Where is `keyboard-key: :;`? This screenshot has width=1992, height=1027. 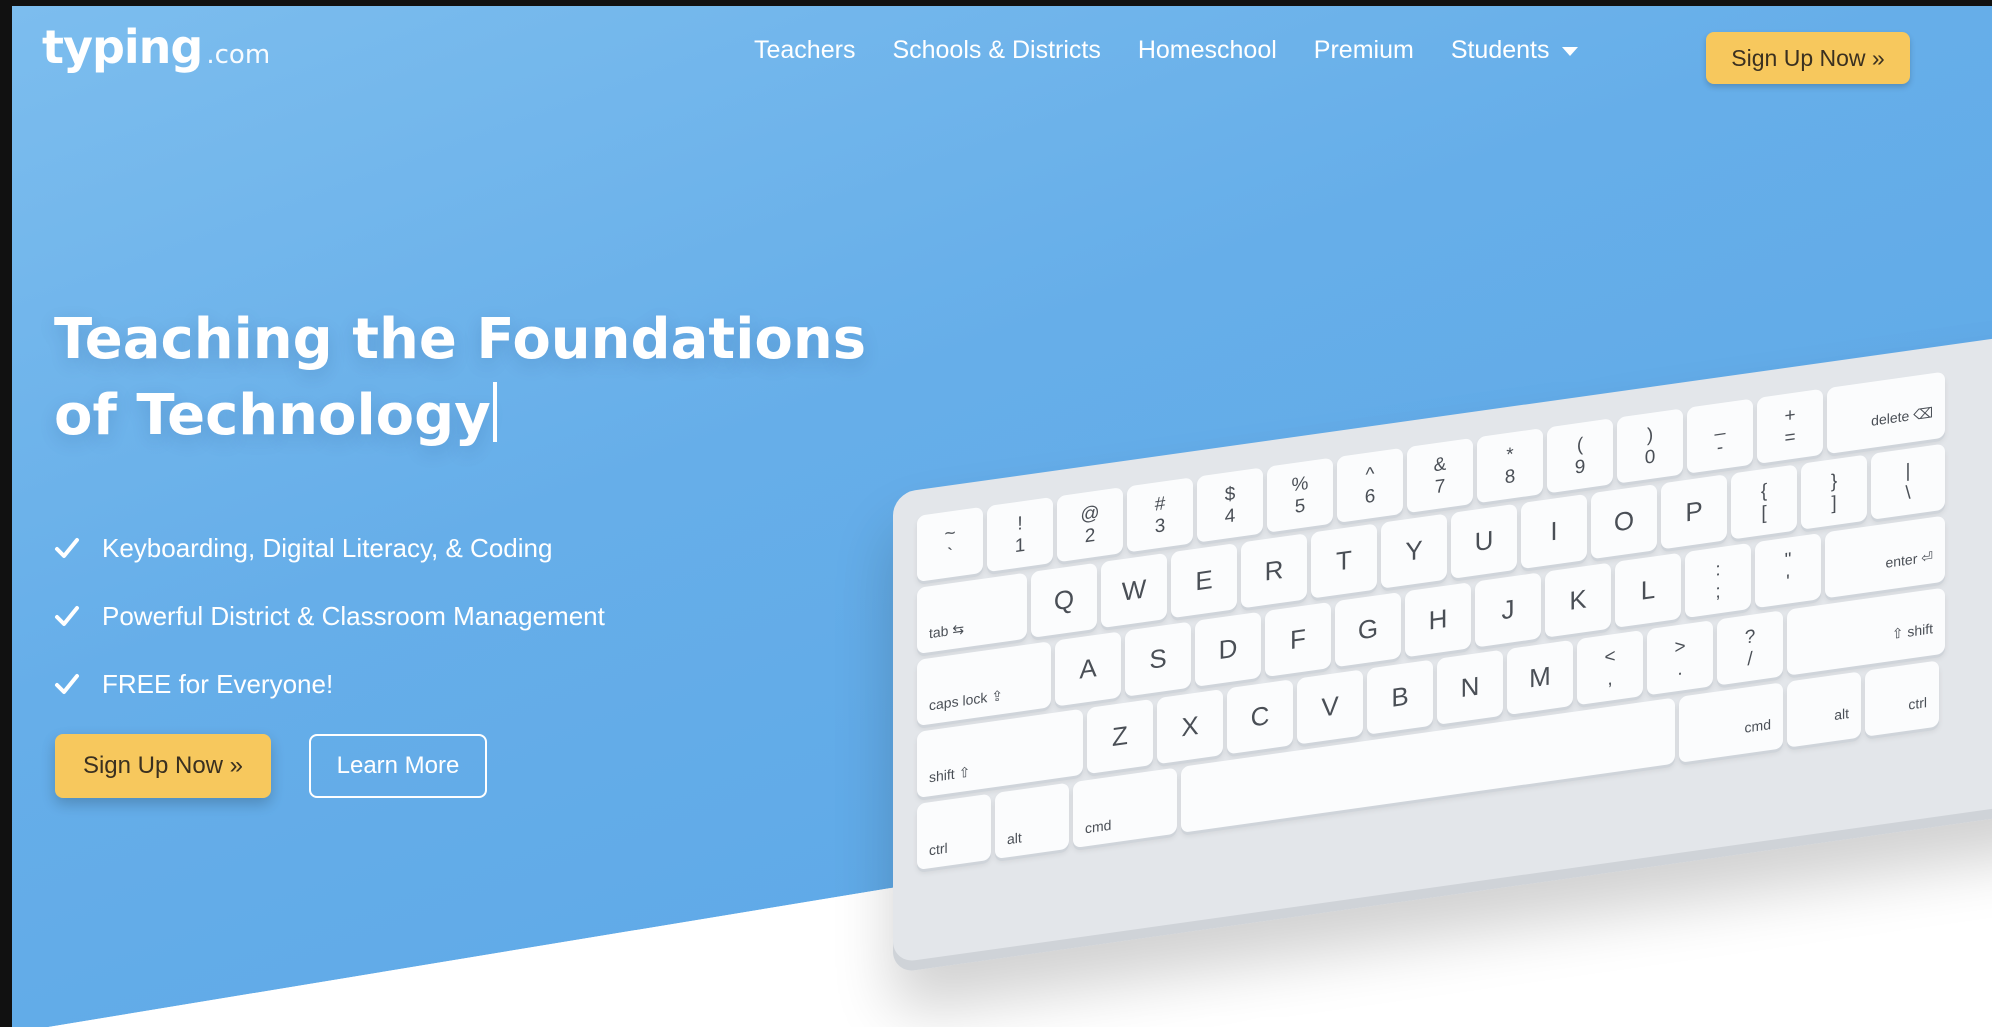
keyboard-key: :; is located at coordinates (1718, 580).